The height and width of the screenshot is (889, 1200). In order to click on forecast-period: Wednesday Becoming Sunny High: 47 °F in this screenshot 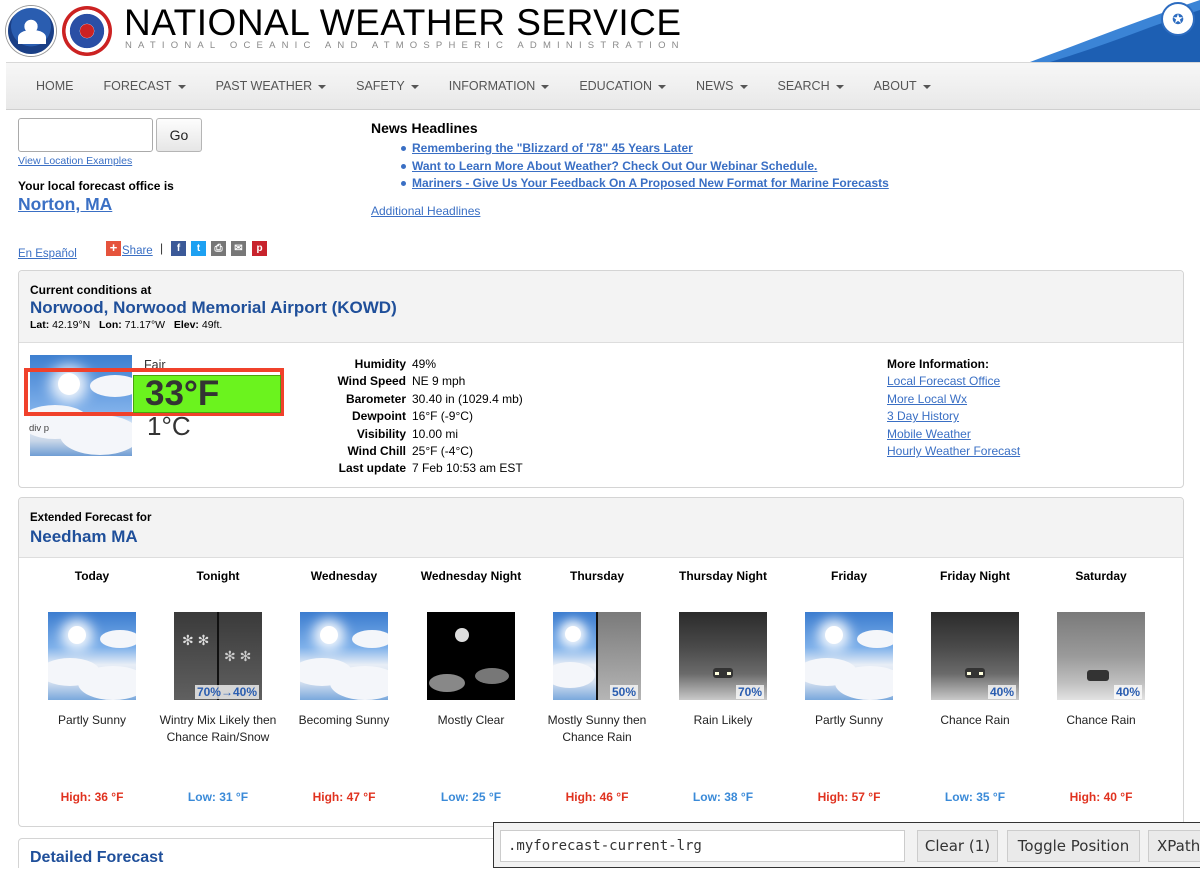, I will do `click(344, 686)`.